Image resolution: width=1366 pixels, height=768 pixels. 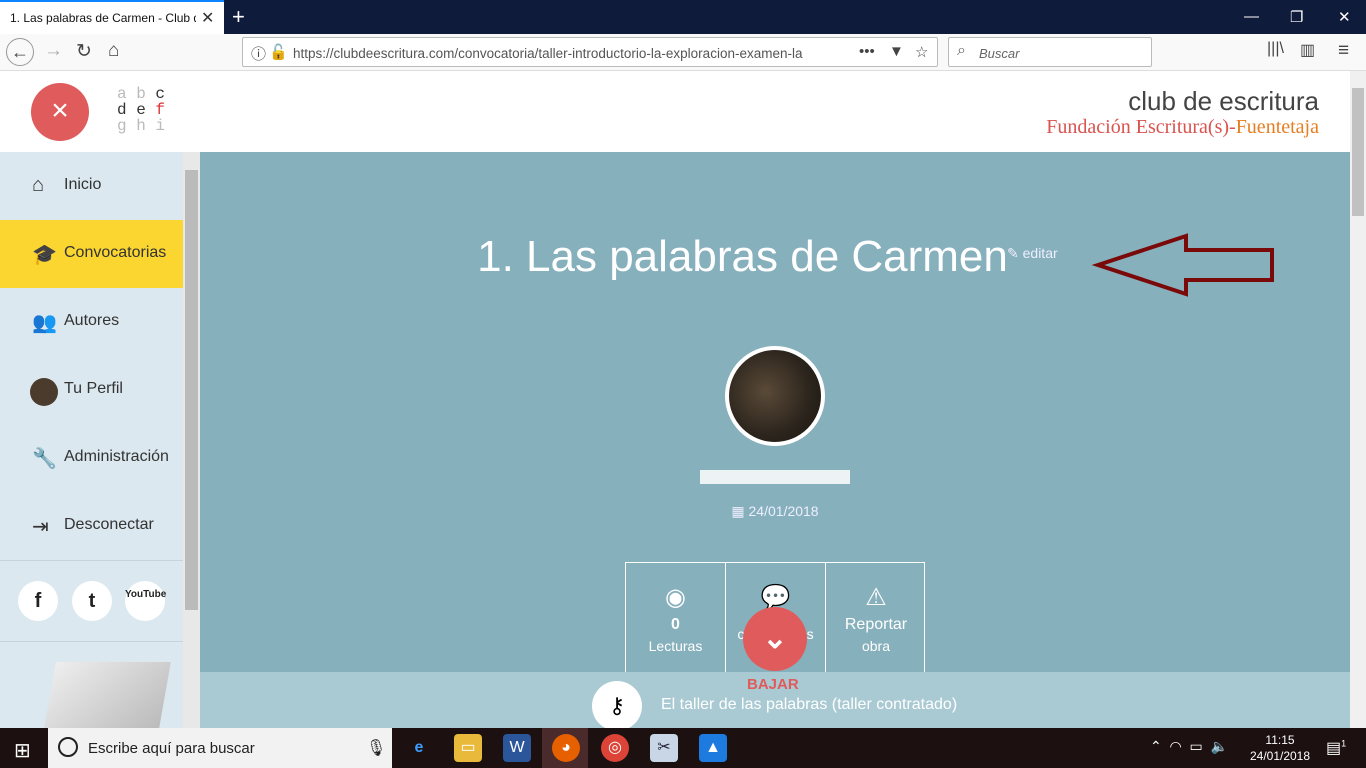 I want to click on sidebar-item-administracion: 🔧 Administración, so click(x=91, y=458).